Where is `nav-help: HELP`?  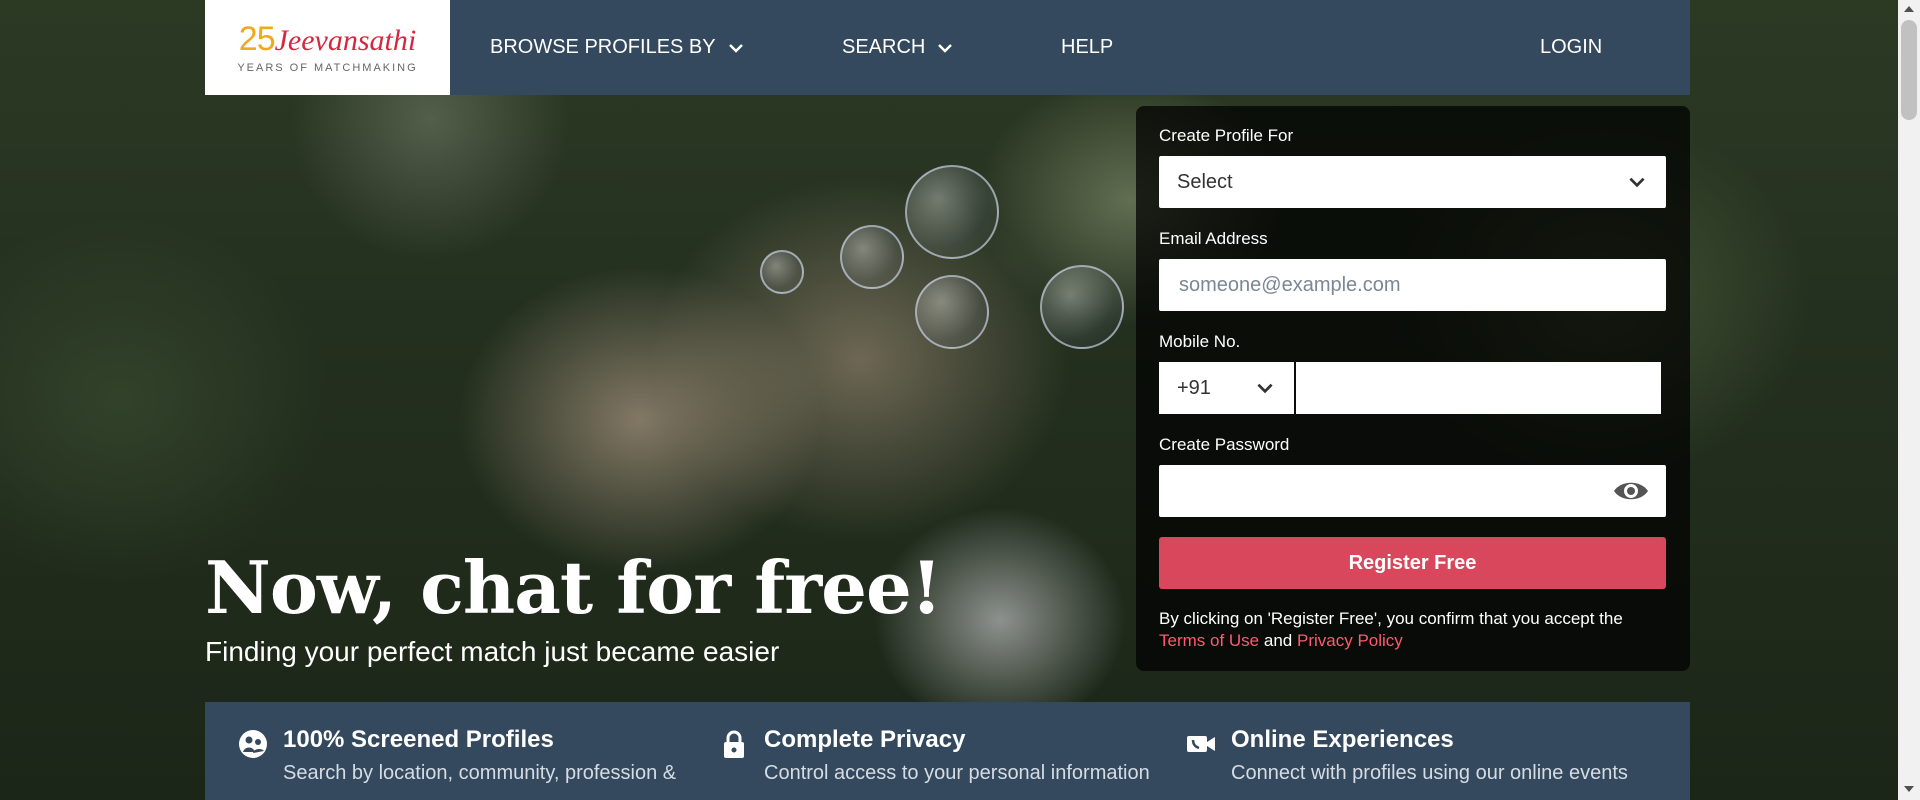
nav-help: HELP is located at coordinates (1087, 47).